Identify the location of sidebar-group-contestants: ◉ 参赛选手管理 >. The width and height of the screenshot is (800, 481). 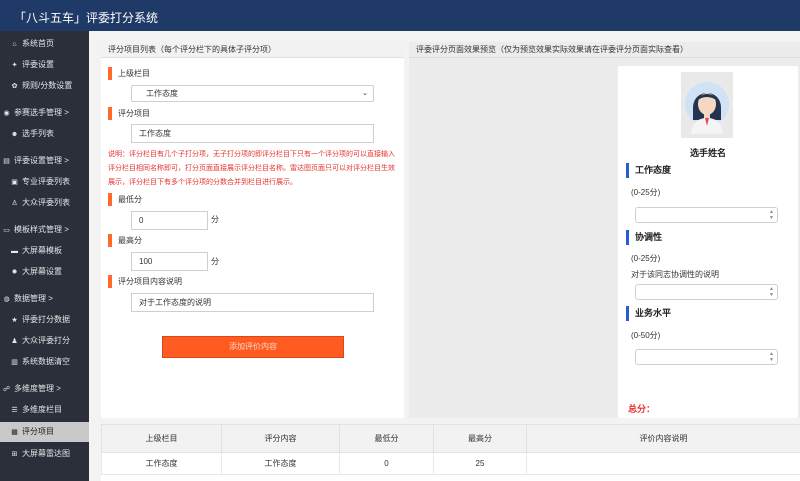
(44, 113).